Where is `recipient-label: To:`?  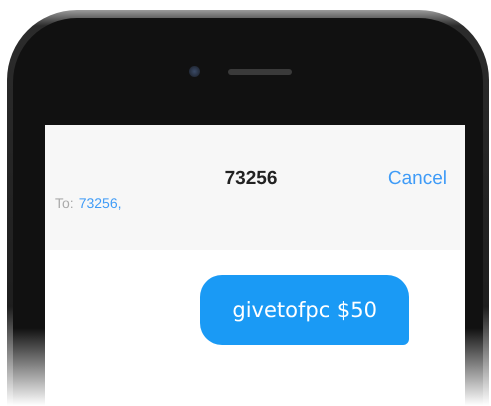
recipient-label: To: is located at coordinates (64, 203).